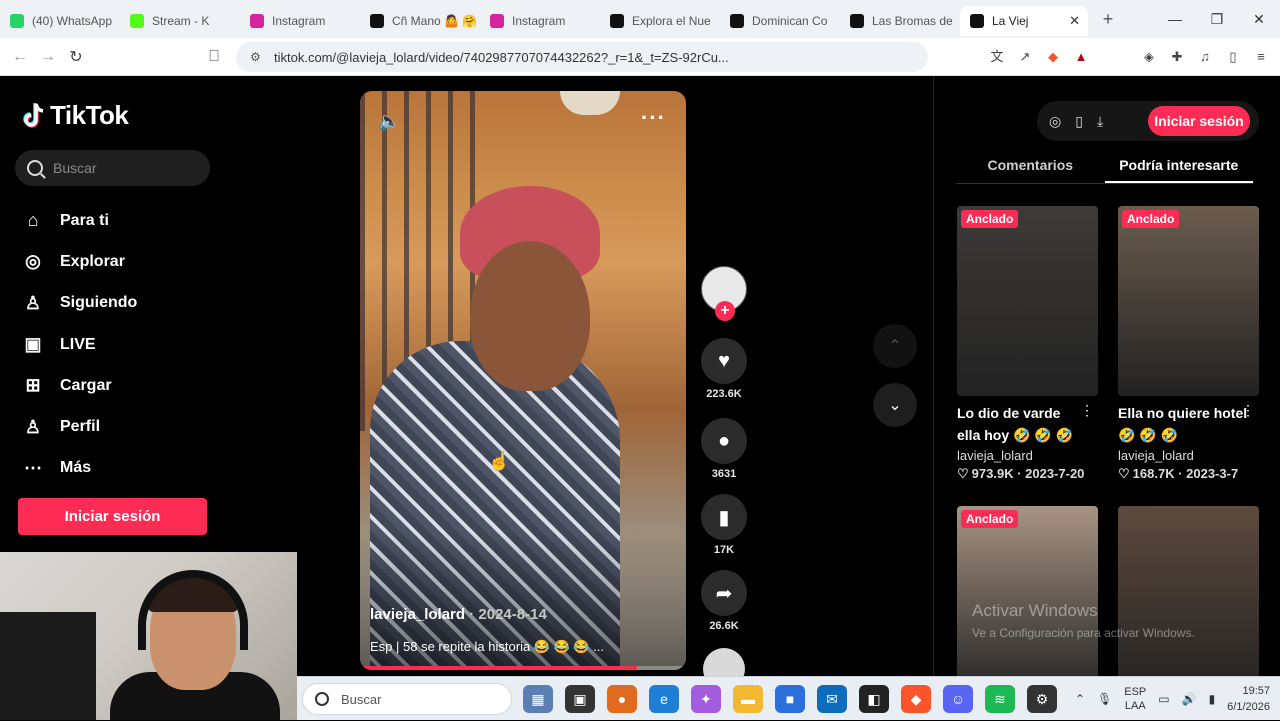  What do you see at coordinates (1149, 57) in the screenshot?
I see `wallet-icon: ◈` at bounding box center [1149, 57].